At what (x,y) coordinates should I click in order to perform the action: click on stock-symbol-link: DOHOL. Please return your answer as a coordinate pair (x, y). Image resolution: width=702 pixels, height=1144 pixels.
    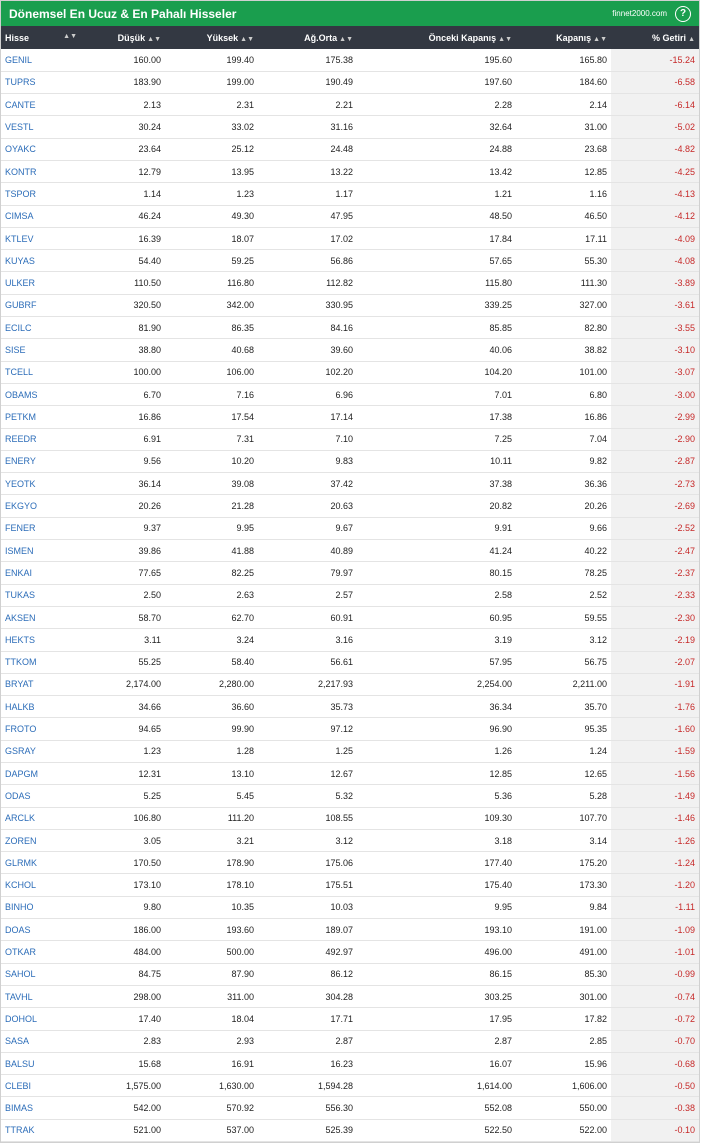
    Looking at the image, I should click on (41, 1019).